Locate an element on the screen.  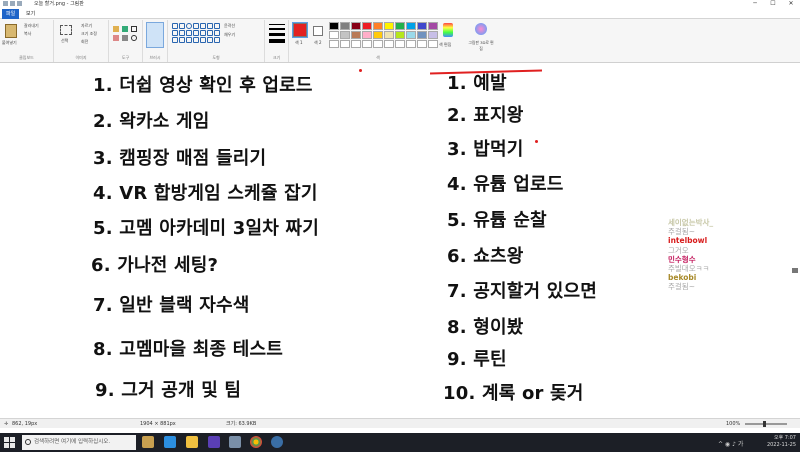
tab-file: 파일 is located at coordinates (11, 14).